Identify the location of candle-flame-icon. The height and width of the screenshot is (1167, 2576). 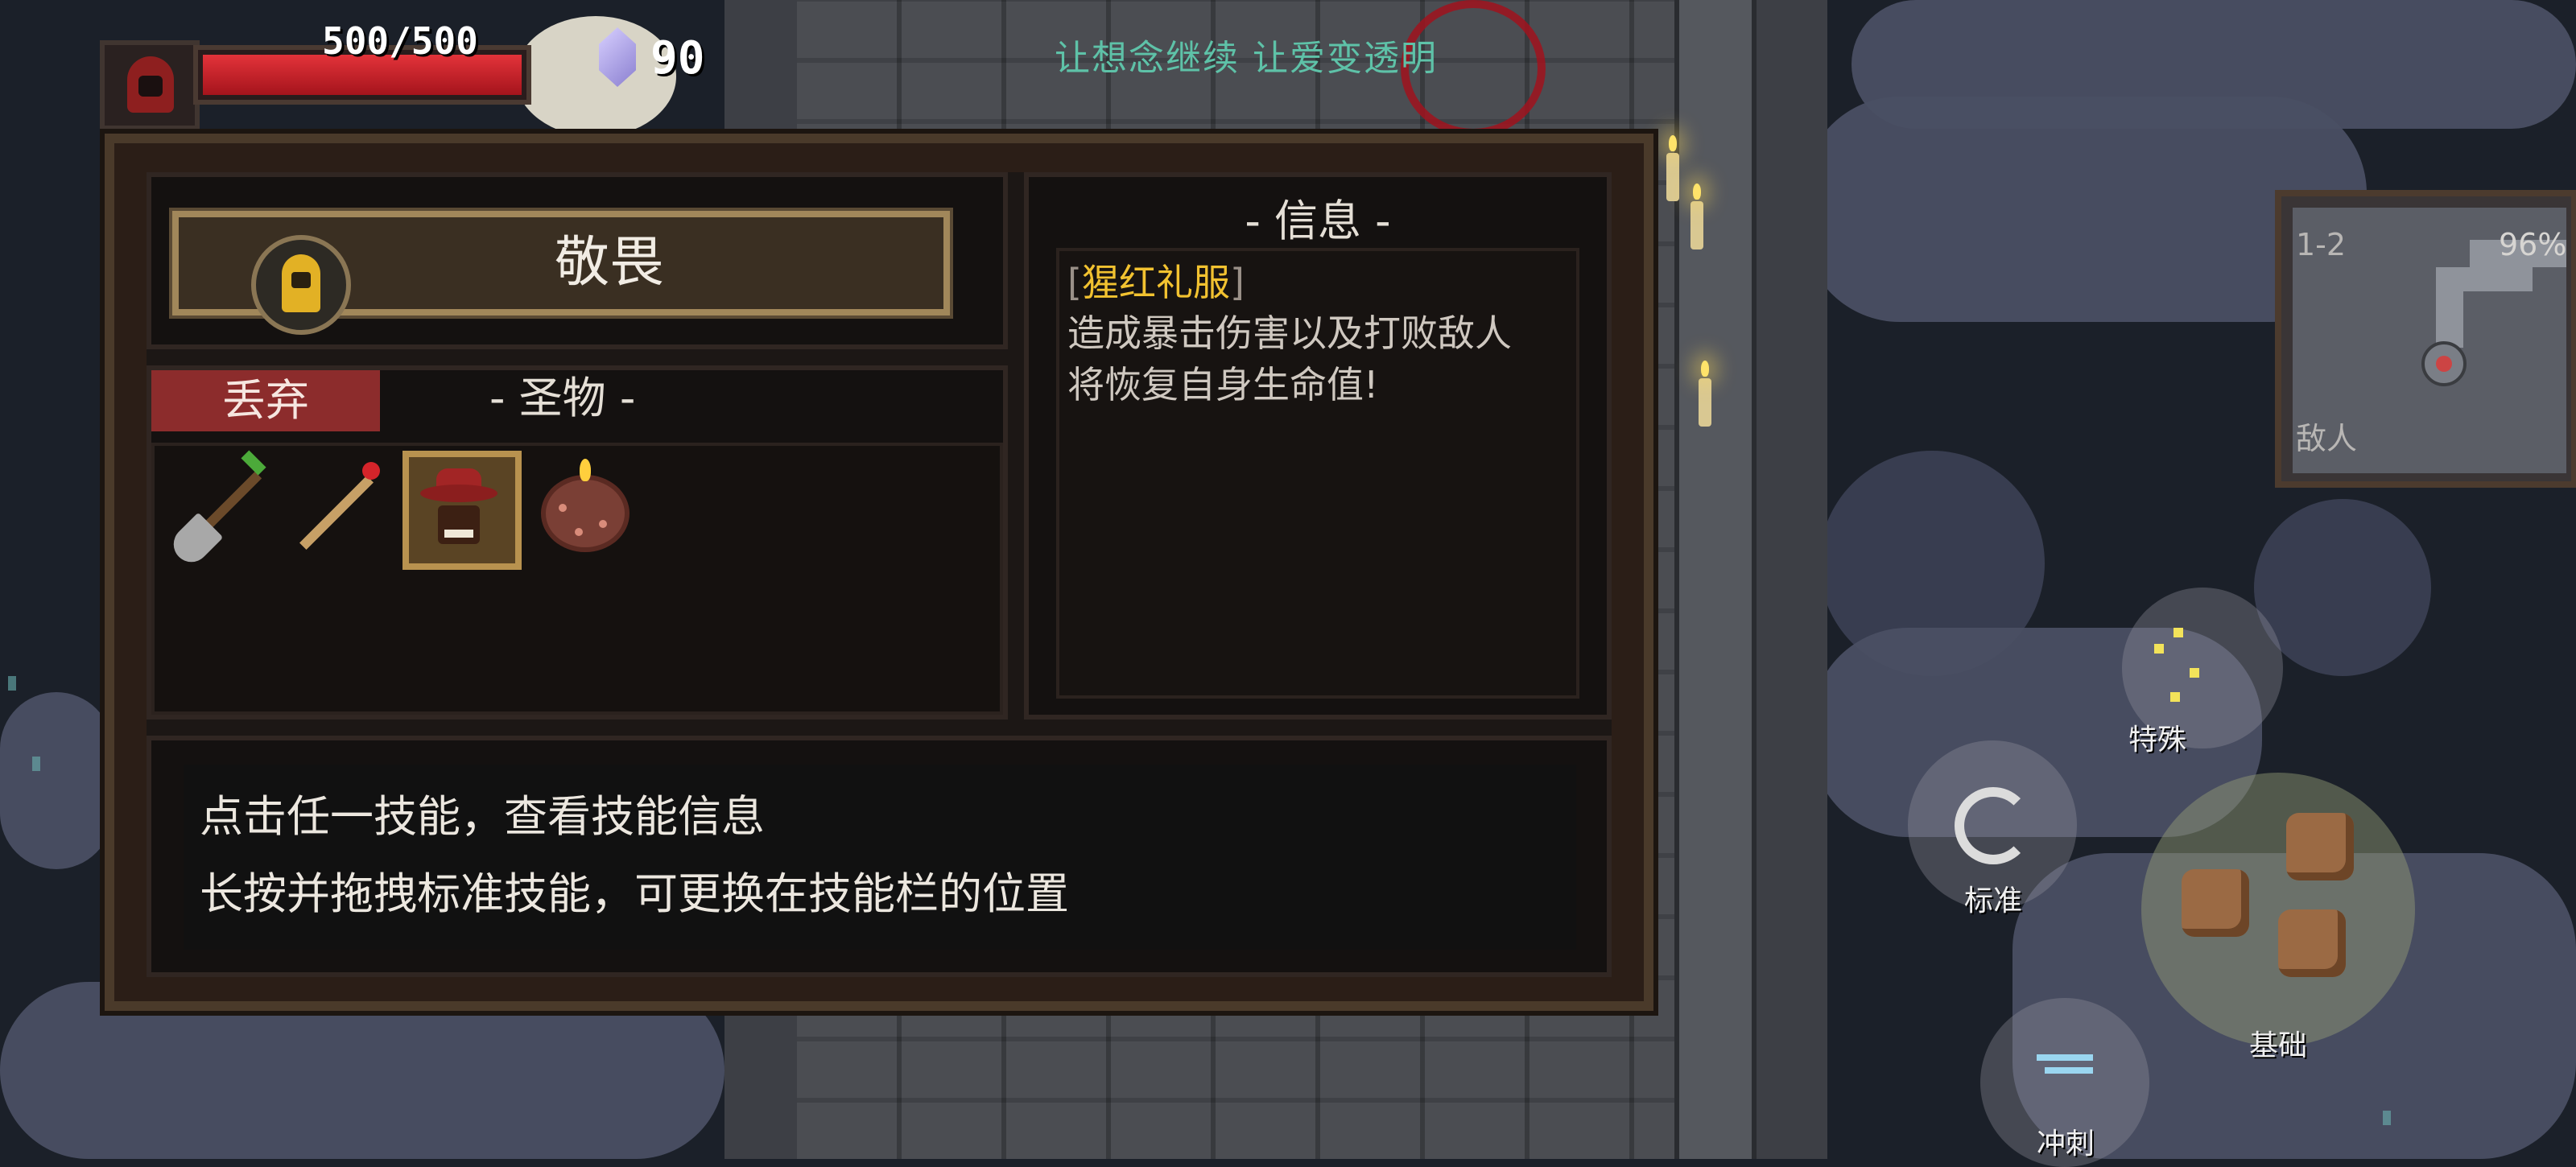
(585, 470).